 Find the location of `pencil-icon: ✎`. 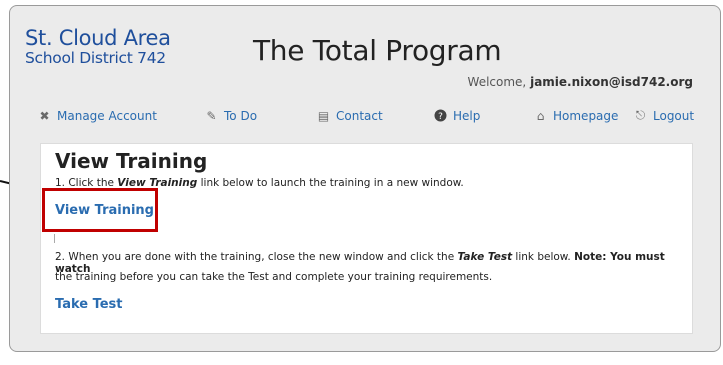

pencil-icon: ✎ is located at coordinates (211, 115).